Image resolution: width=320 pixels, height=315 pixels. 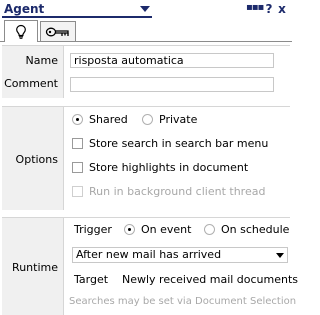 I want to click on store-search-label: Store search in search bar menu, so click(x=179, y=143).